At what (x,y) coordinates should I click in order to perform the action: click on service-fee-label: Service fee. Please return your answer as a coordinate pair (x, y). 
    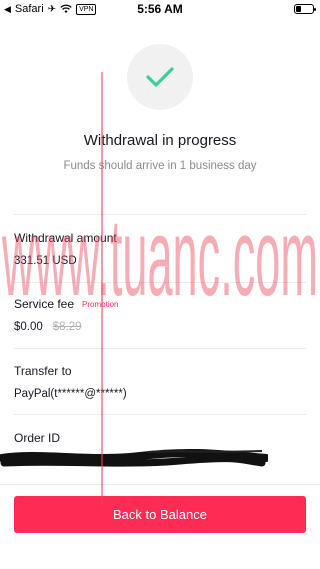
    Looking at the image, I should click on (44, 304).